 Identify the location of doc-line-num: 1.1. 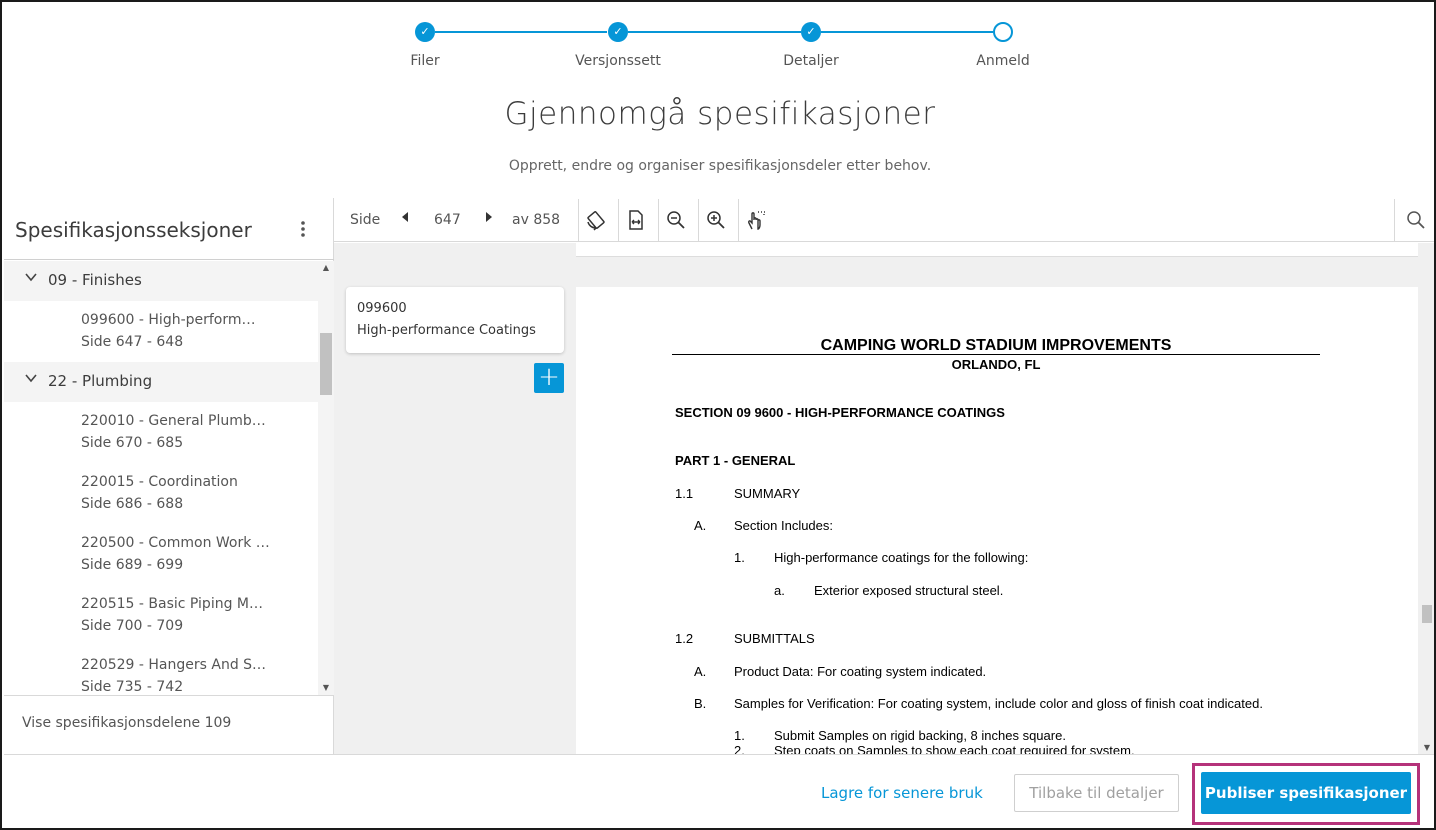
(684, 493).